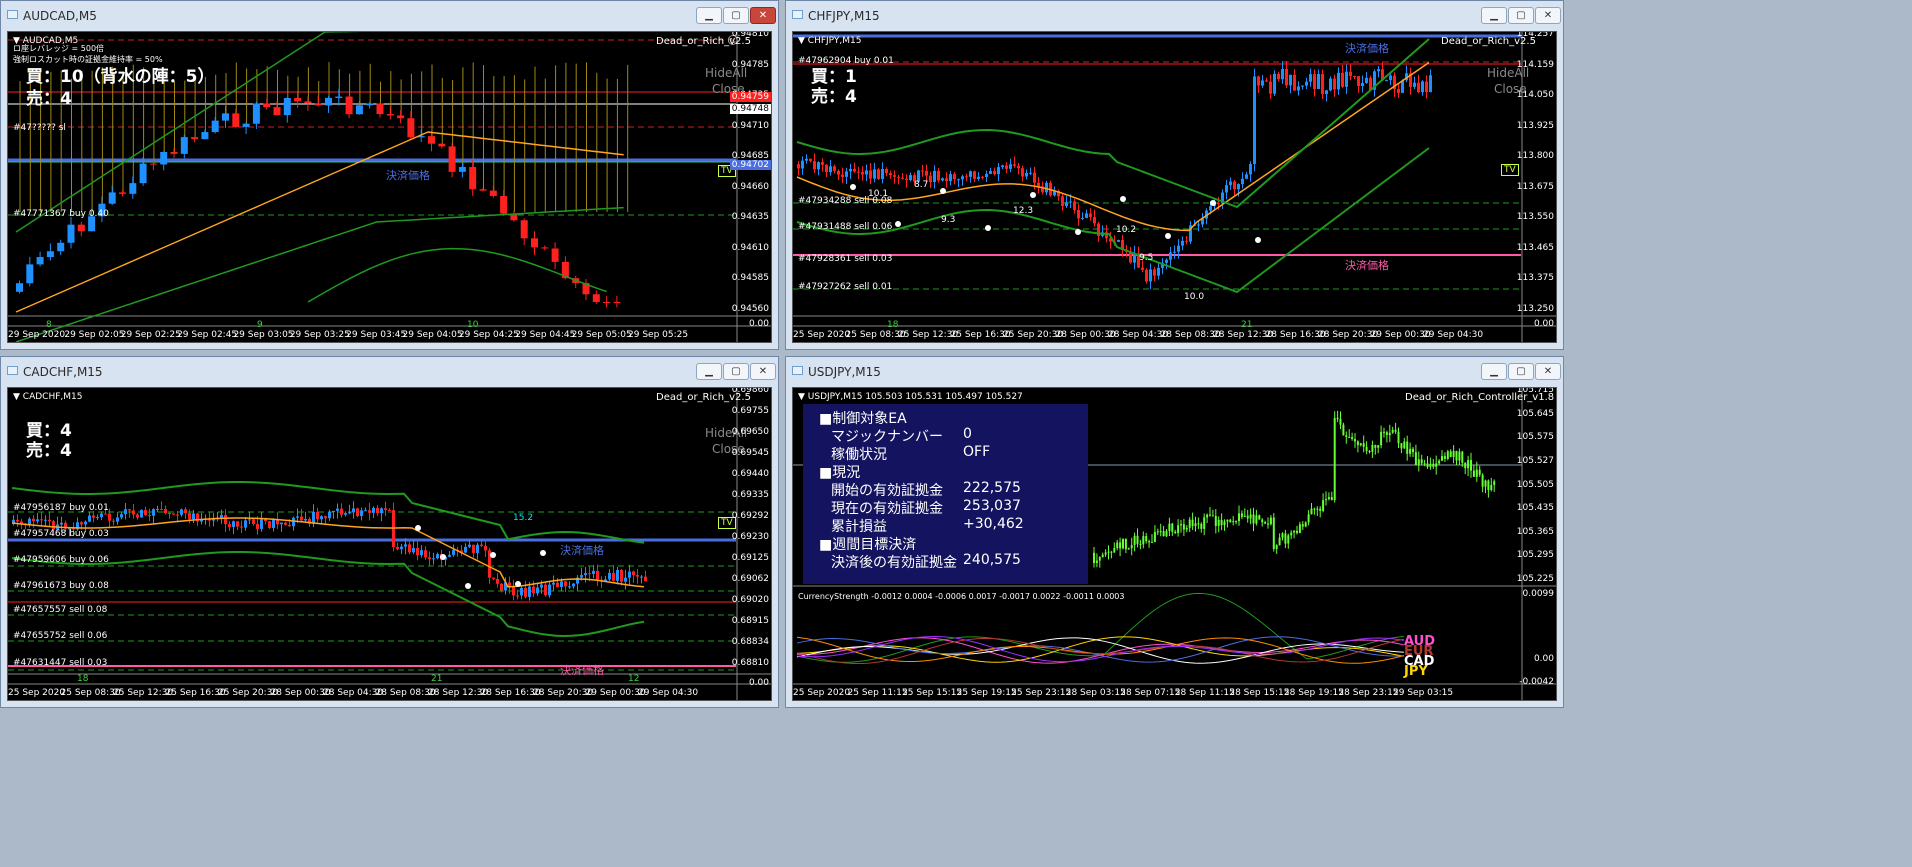 This screenshot has height=867, width=1912. I want to click on price-tick: 0.94810, so click(750, 35).